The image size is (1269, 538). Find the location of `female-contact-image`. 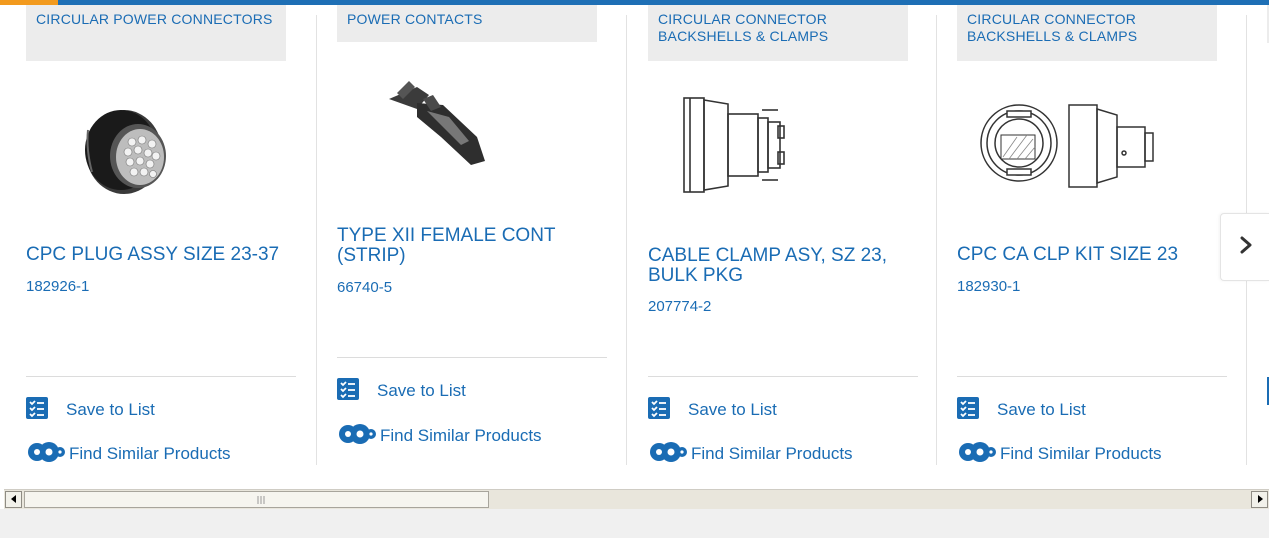

female-contact-image is located at coordinates (467, 130).